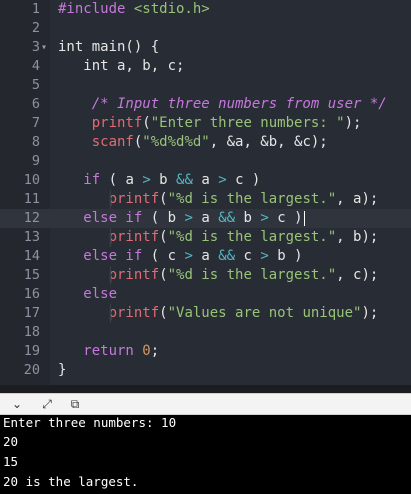 This screenshot has height=494, width=411. I want to click on code-line: 16 else, so click(205, 294).